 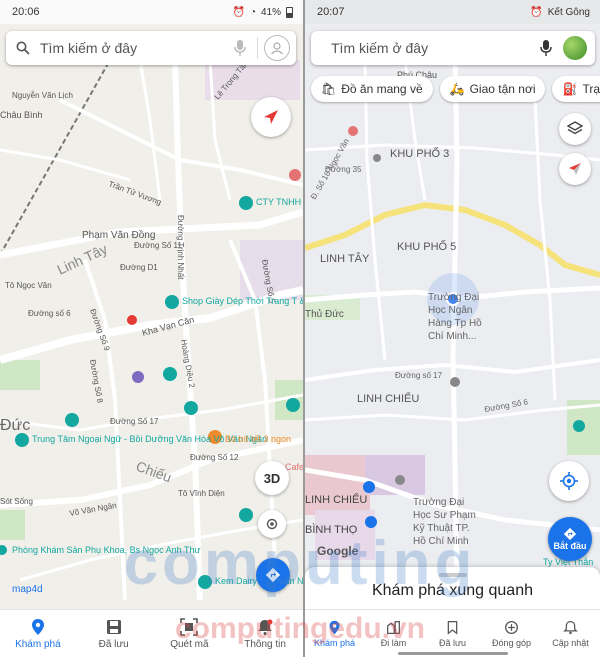 I want to click on layers-button, so click(x=575, y=129).